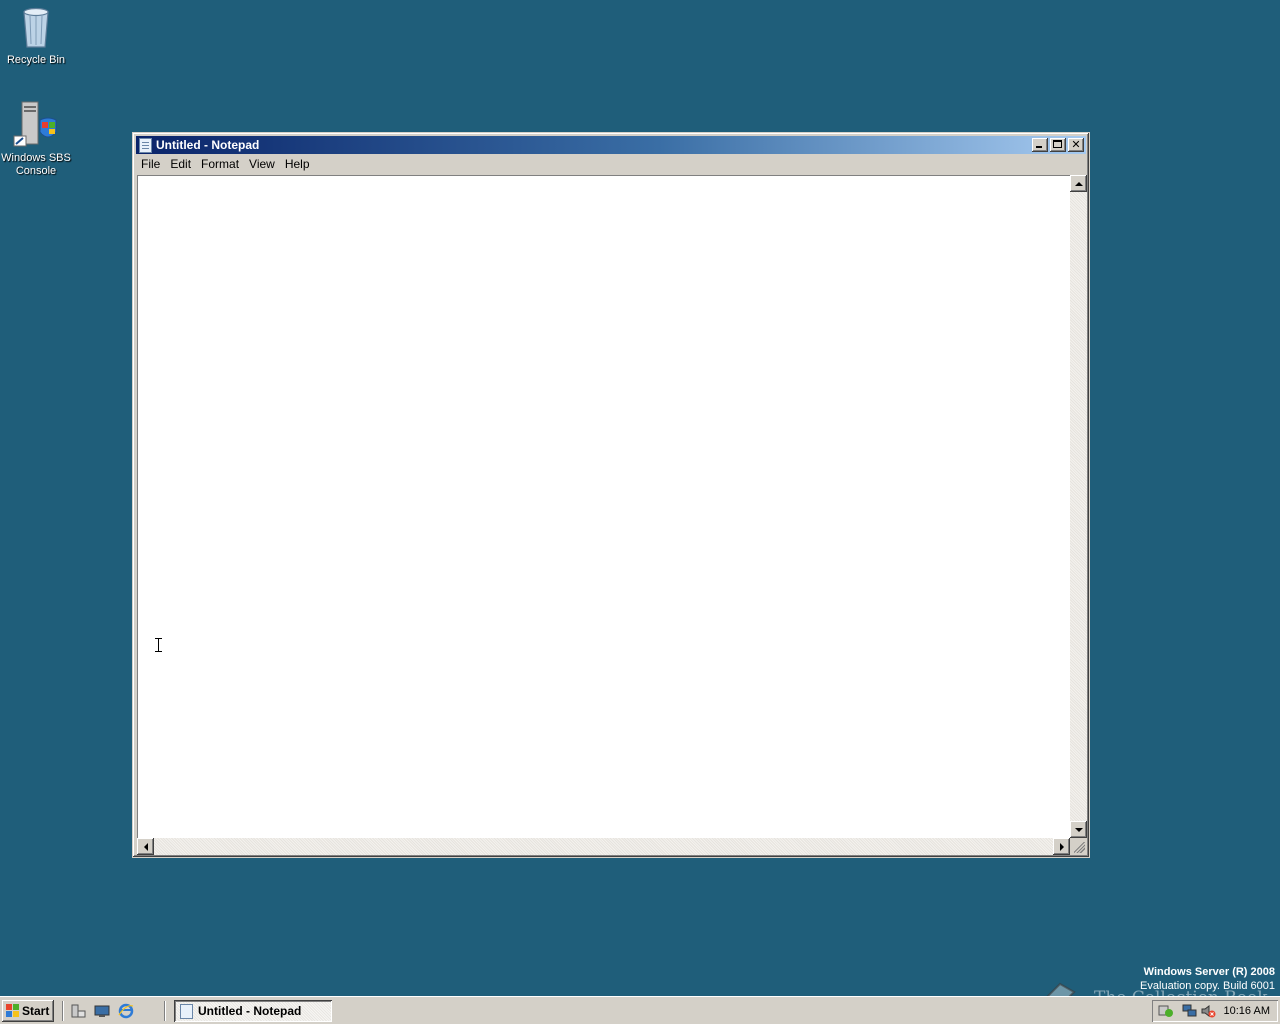 This screenshot has width=1280, height=1024. Describe the element at coordinates (208, 145) in the screenshot. I see `window-title: Untitled - Notepad` at that location.